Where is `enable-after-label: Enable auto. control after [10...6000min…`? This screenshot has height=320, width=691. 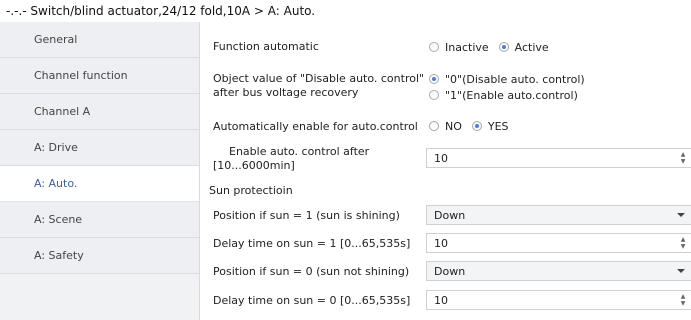 enable-after-label: Enable auto. control after [10...6000min… is located at coordinates (291, 159).